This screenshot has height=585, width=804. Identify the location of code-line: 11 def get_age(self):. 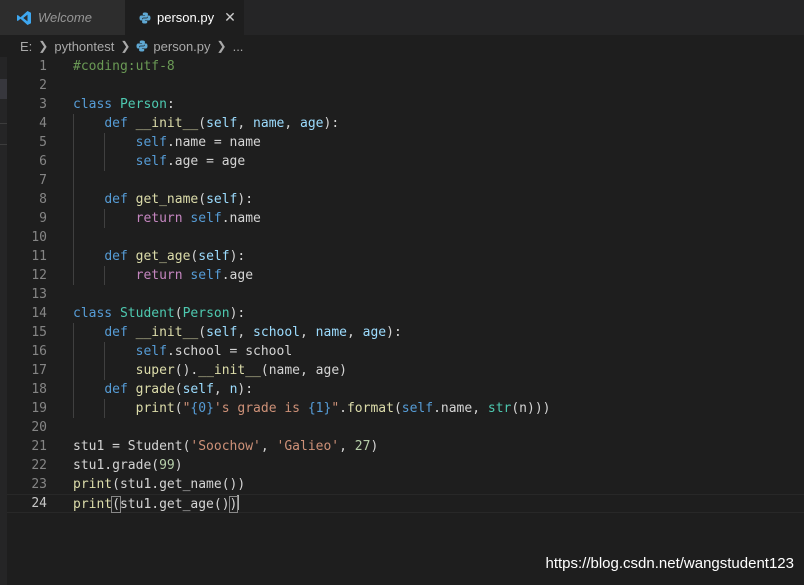
(405, 256).